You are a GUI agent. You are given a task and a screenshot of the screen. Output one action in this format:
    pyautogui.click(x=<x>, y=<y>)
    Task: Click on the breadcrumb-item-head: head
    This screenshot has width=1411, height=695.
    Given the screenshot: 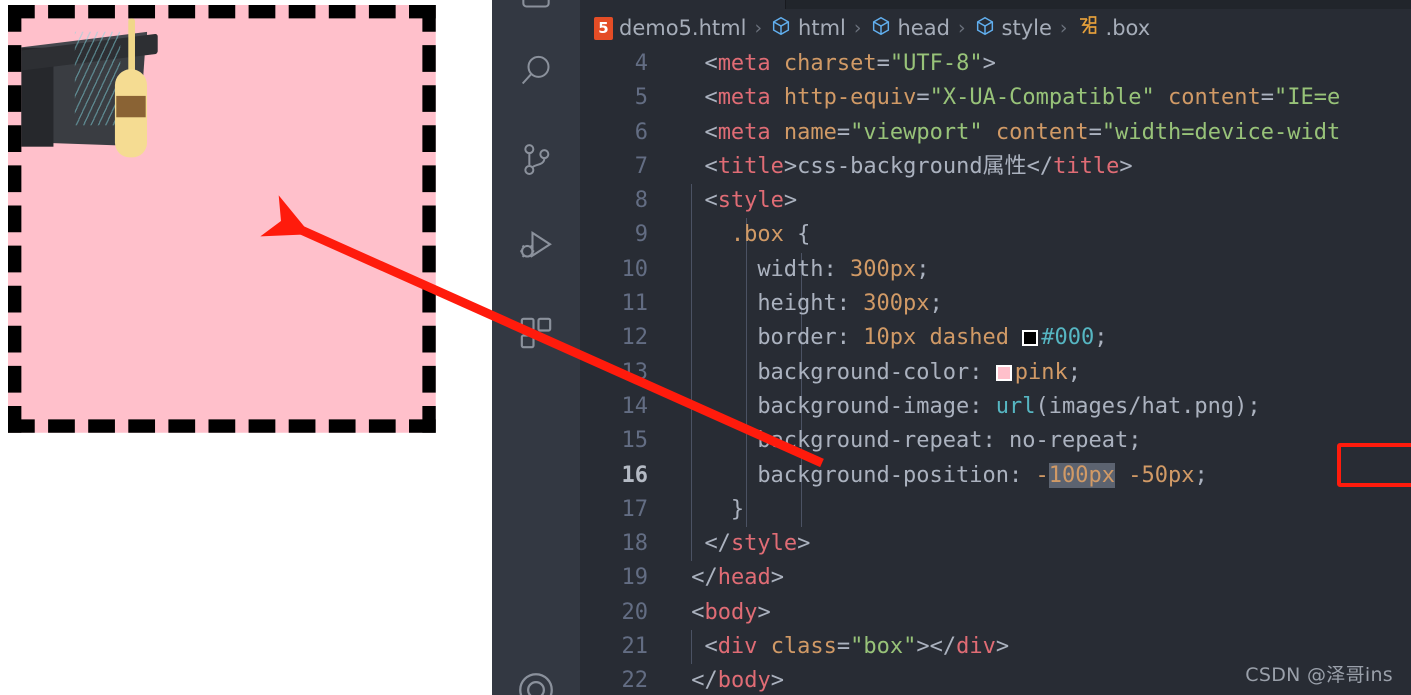 What is the action you would take?
    pyautogui.click(x=910, y=28)
    